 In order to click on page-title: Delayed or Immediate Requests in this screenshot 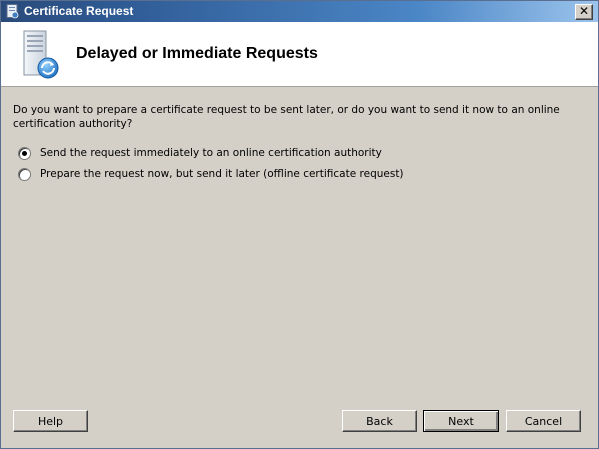, I will do `click(197, 53)`.